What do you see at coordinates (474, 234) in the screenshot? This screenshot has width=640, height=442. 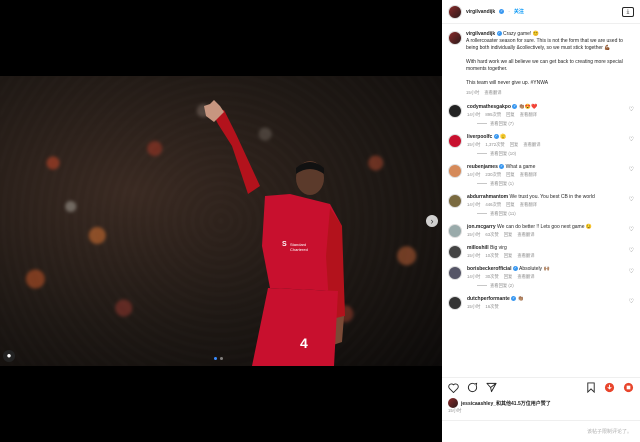 I see `comment-time: 15小时` at bounding box center [474, 234].